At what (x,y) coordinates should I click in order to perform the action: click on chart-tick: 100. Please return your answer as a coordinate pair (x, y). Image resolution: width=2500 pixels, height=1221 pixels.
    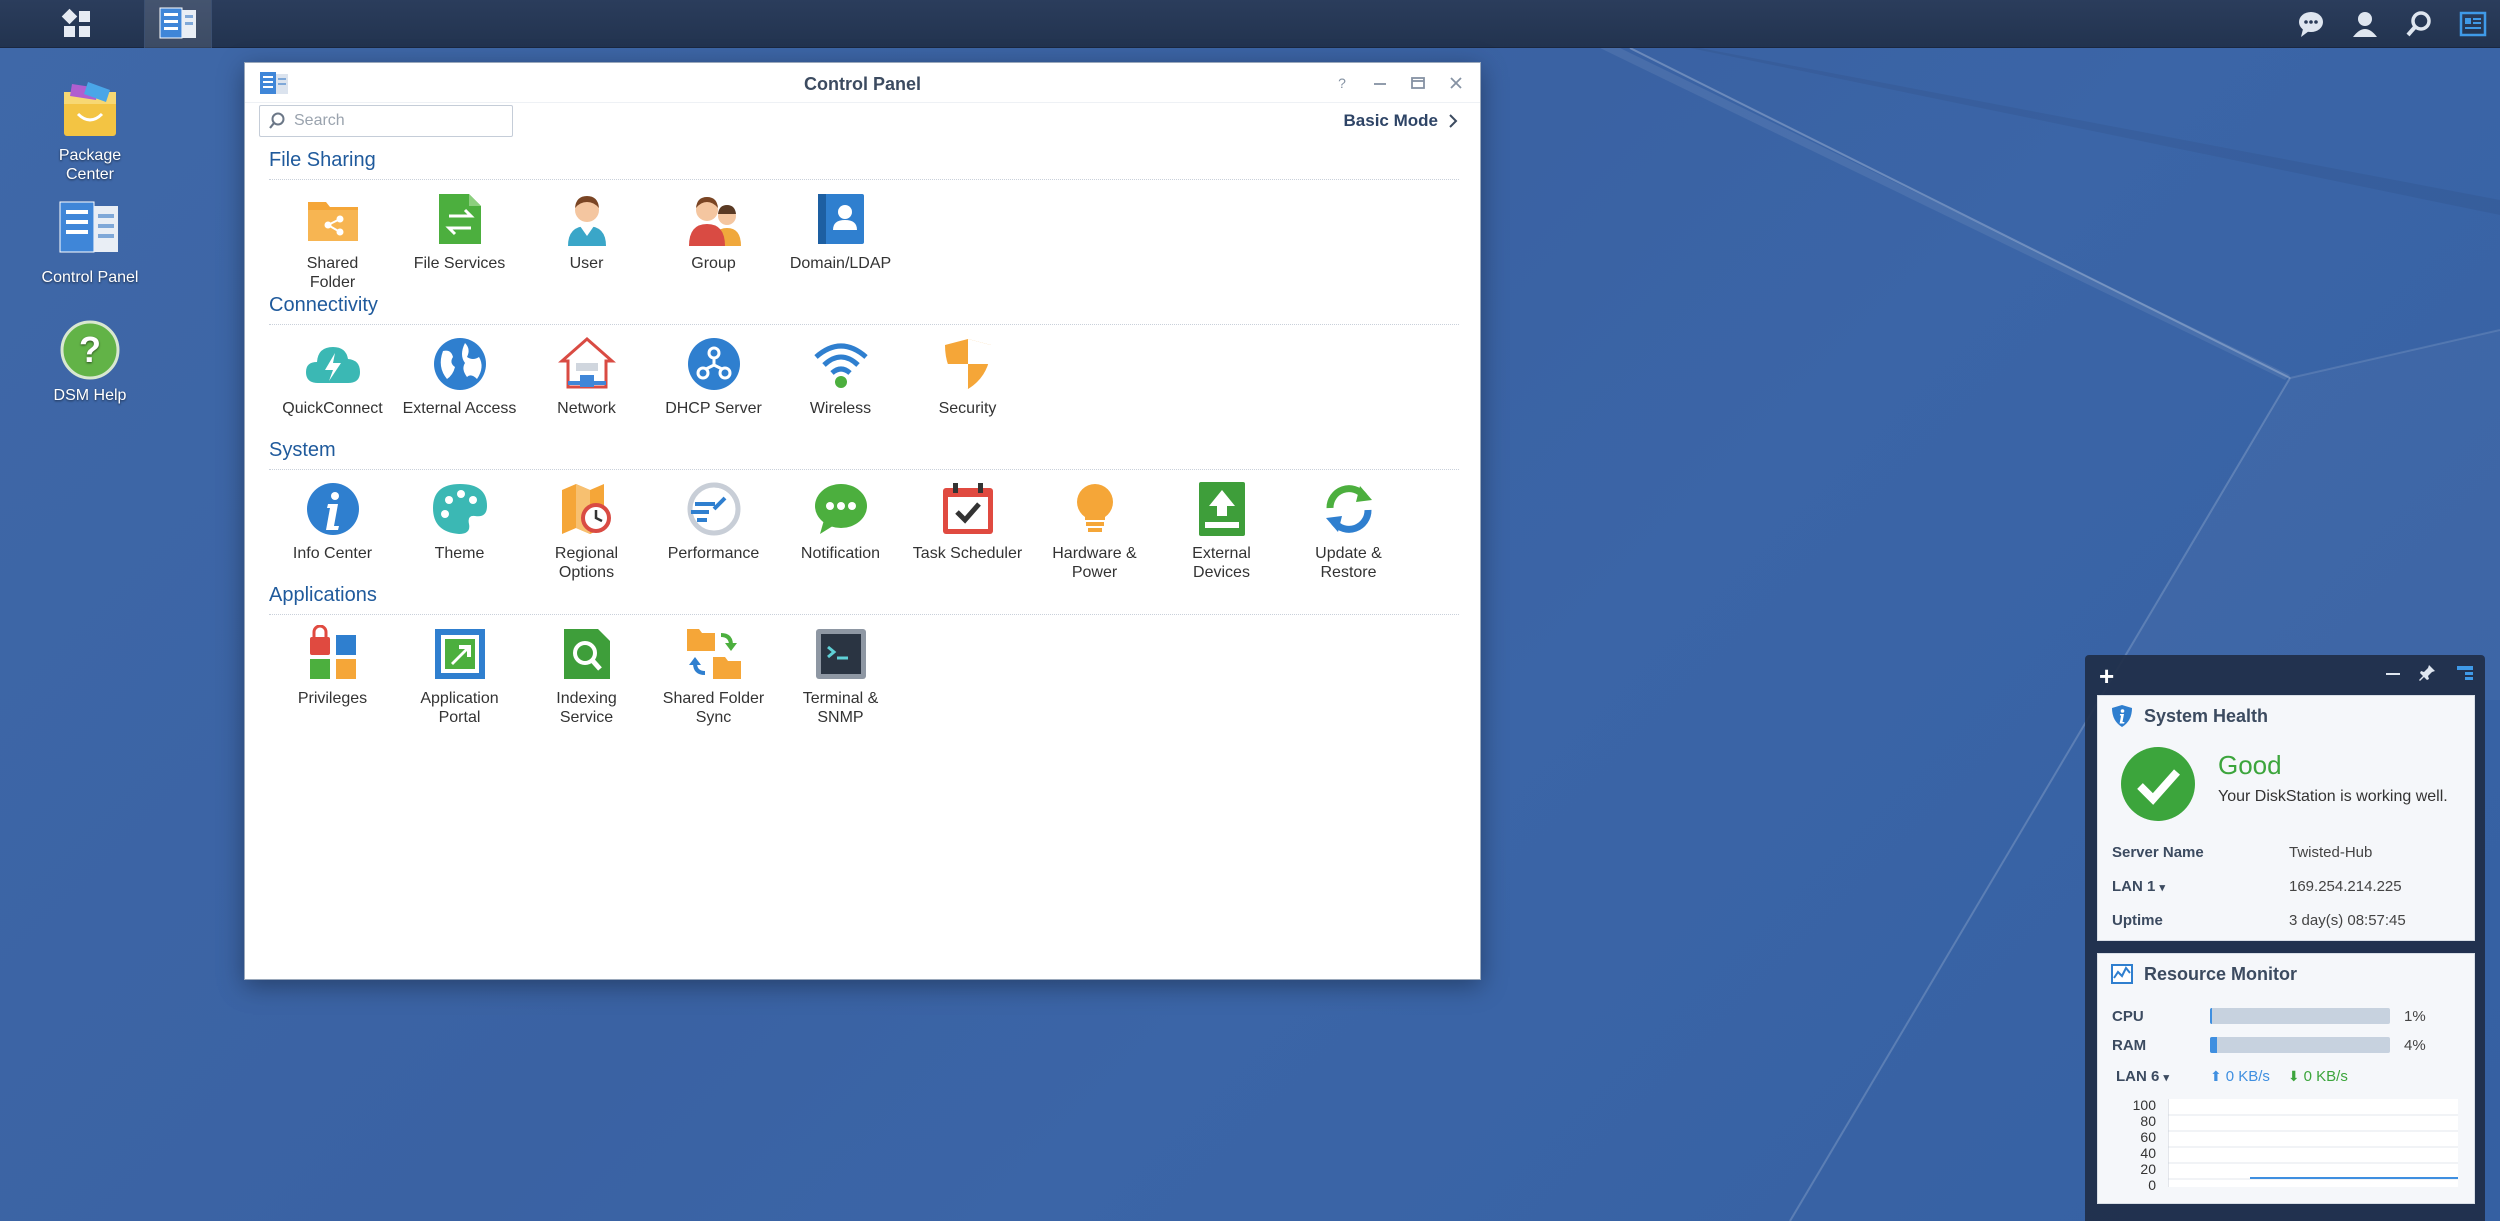
    Looking at the image, I should click on (2144, 1105).